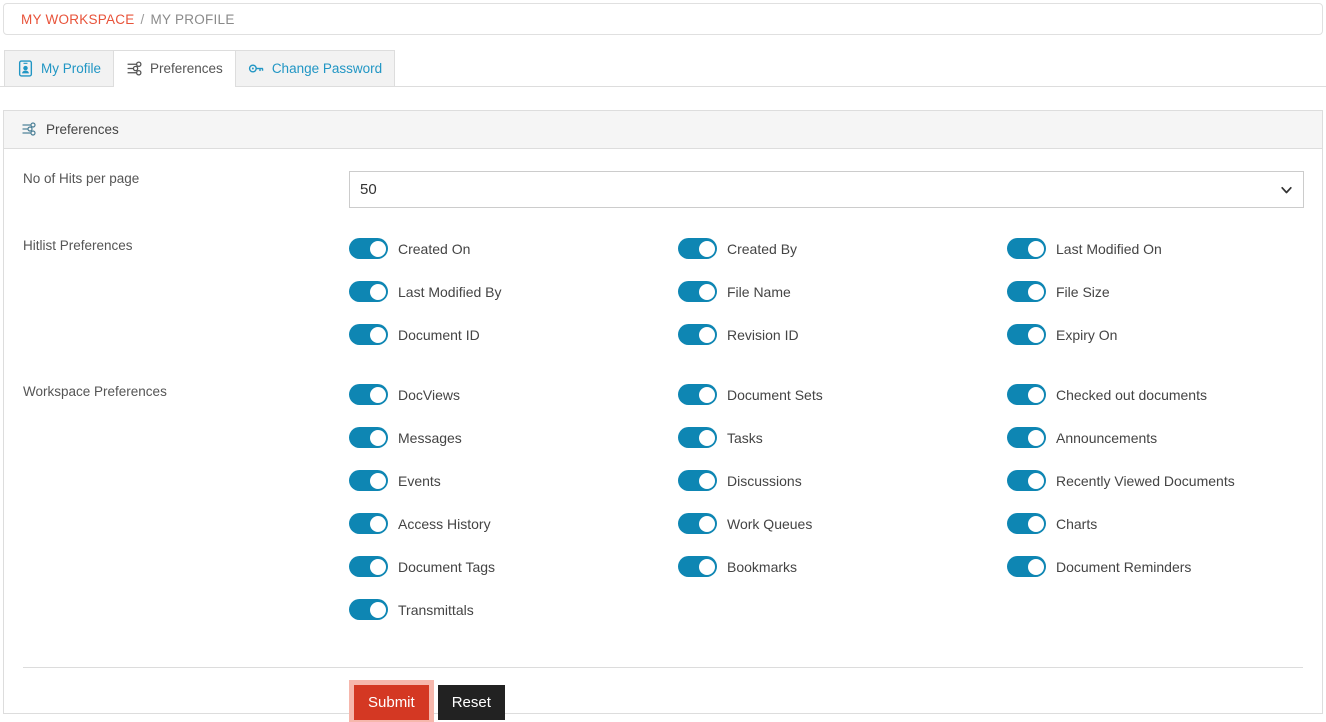 Image resolution: width=1326 pixels, height=722 pixels. I want to click on breadcrumb: MY WORKSPACE / MY PROFILE, so click(663, 19).